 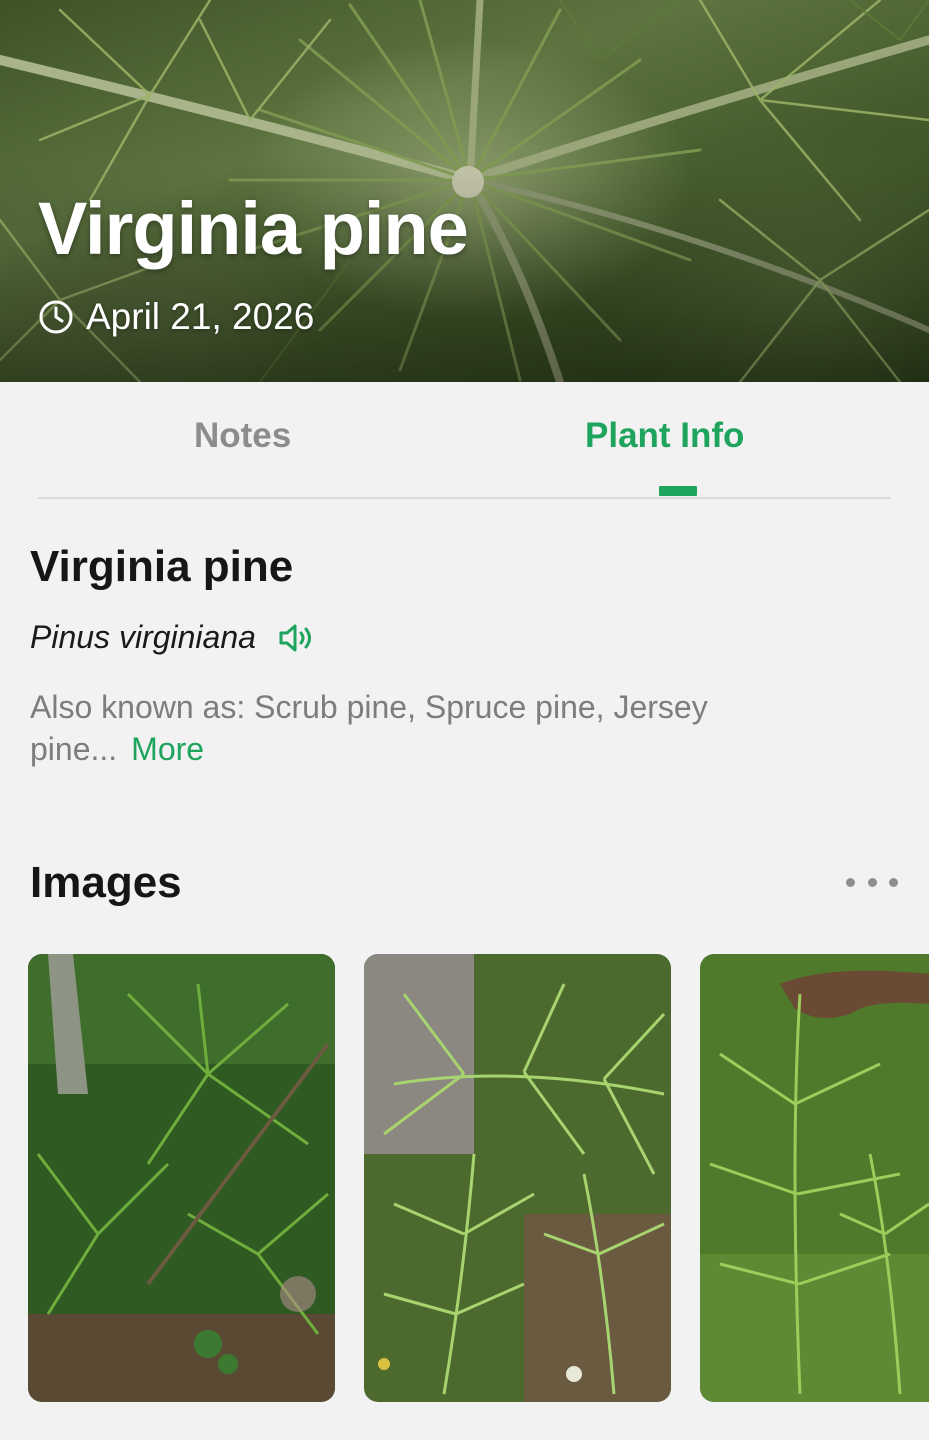 What do you see at coordinates (253, 228) in the screenshot?
I see `hero-title: Virginia pine` at bounding box center [253, 228].